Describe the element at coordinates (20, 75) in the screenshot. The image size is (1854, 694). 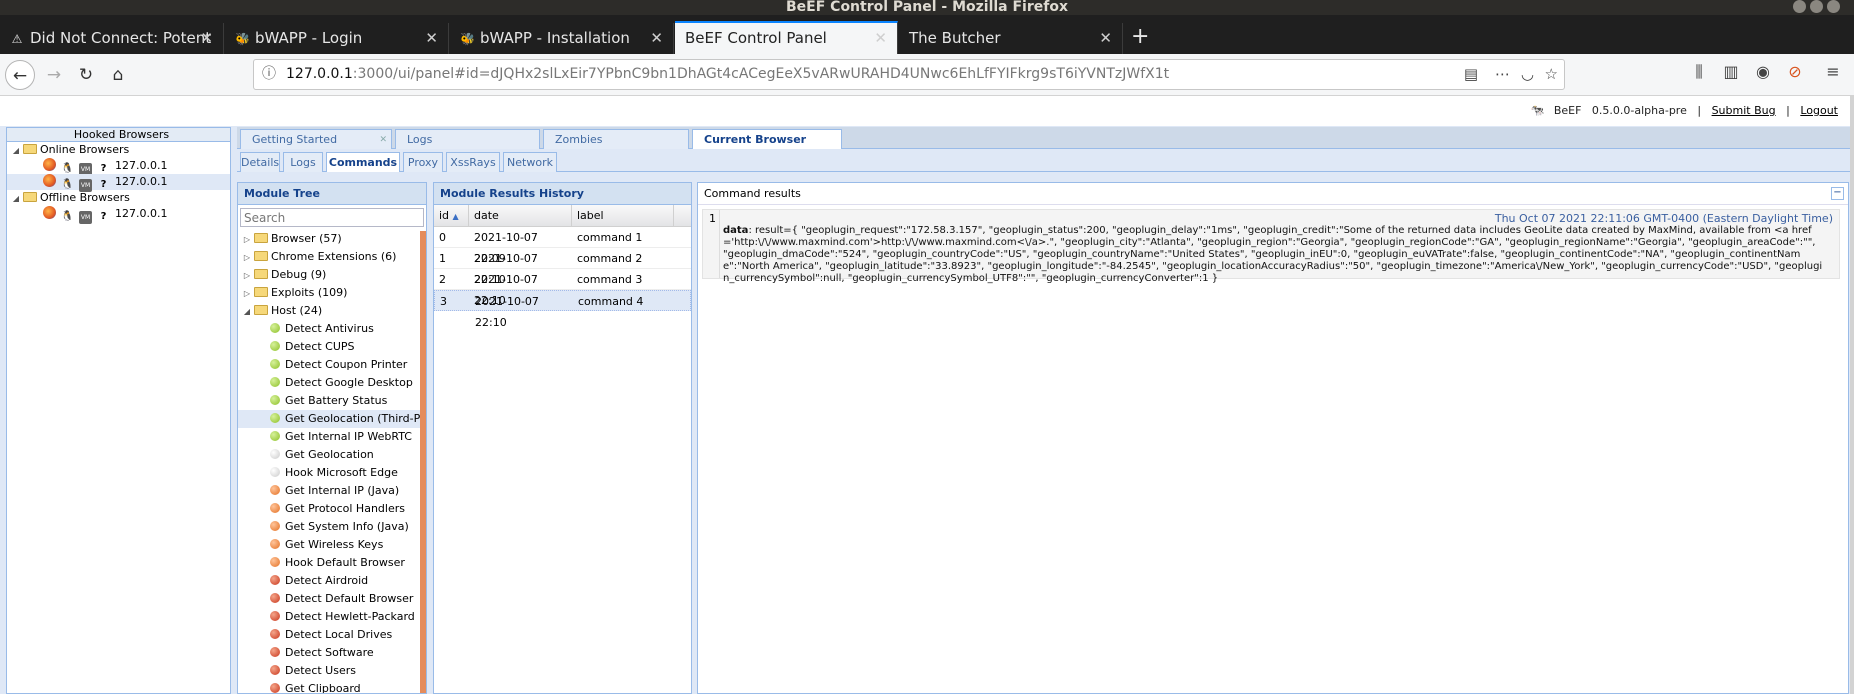
I see `back-button: ←` at that location.